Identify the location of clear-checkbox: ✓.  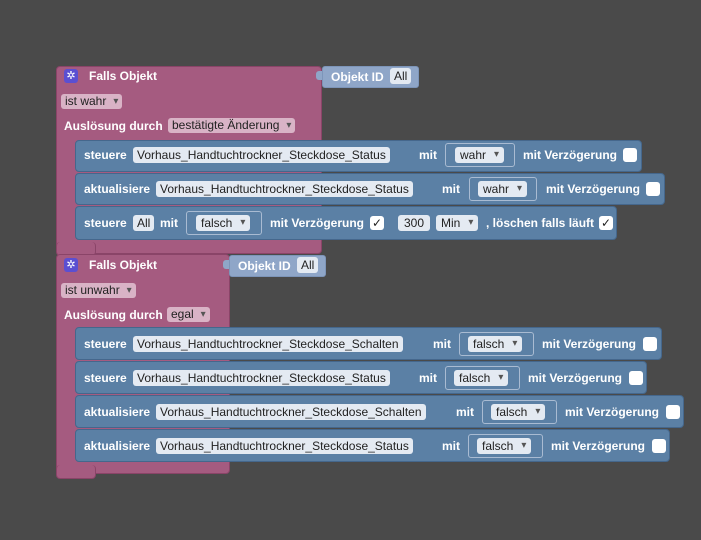
(606, 223).